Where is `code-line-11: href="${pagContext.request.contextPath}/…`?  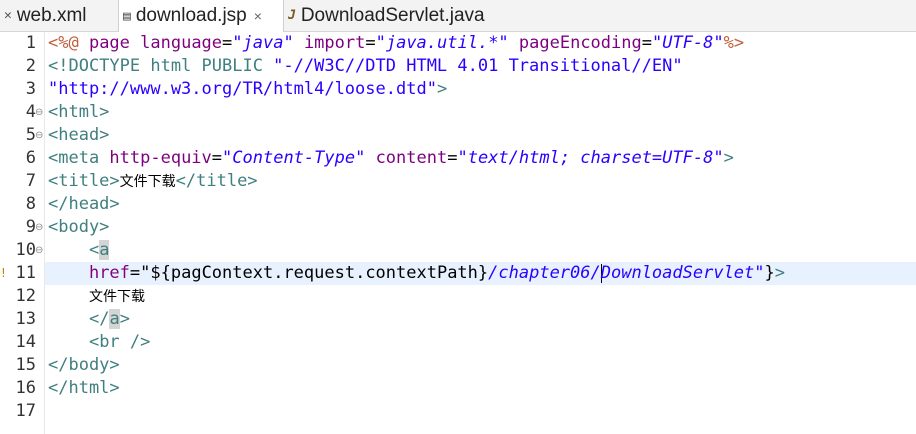 code-line-11: href="${pagContext.request.contextPath}/… is located at coordinates (416, 273).